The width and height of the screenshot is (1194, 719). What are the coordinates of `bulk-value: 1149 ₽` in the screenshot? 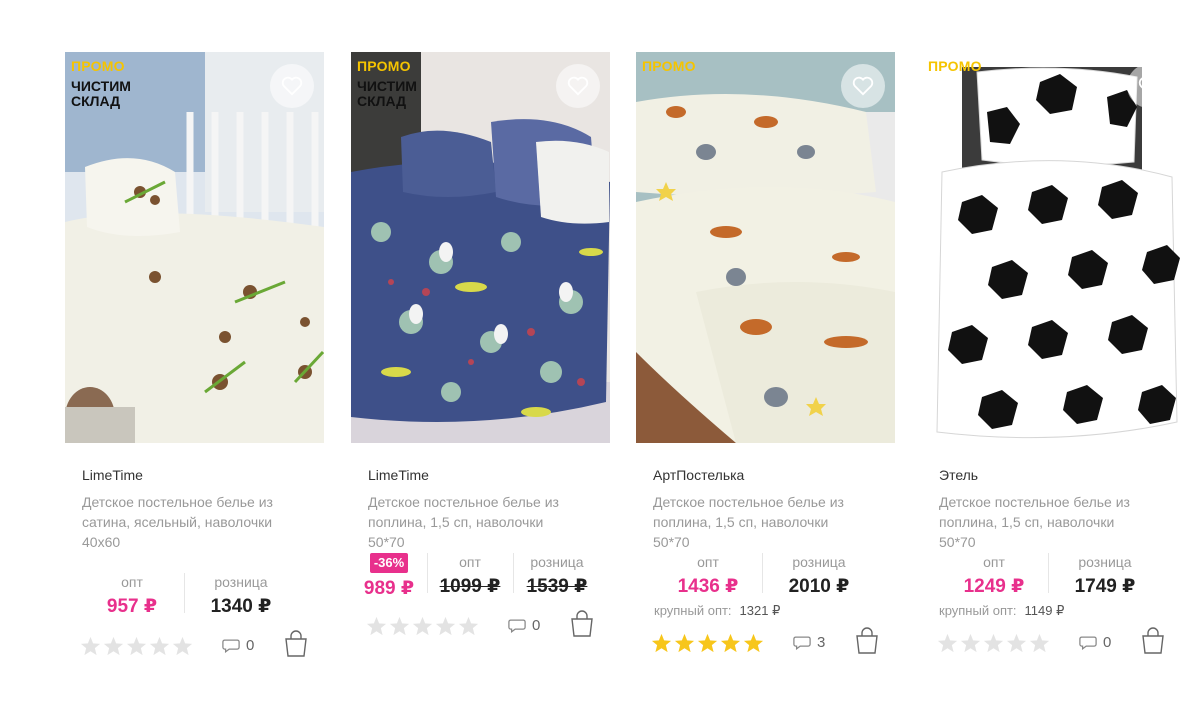 It's located at (1044, 610).